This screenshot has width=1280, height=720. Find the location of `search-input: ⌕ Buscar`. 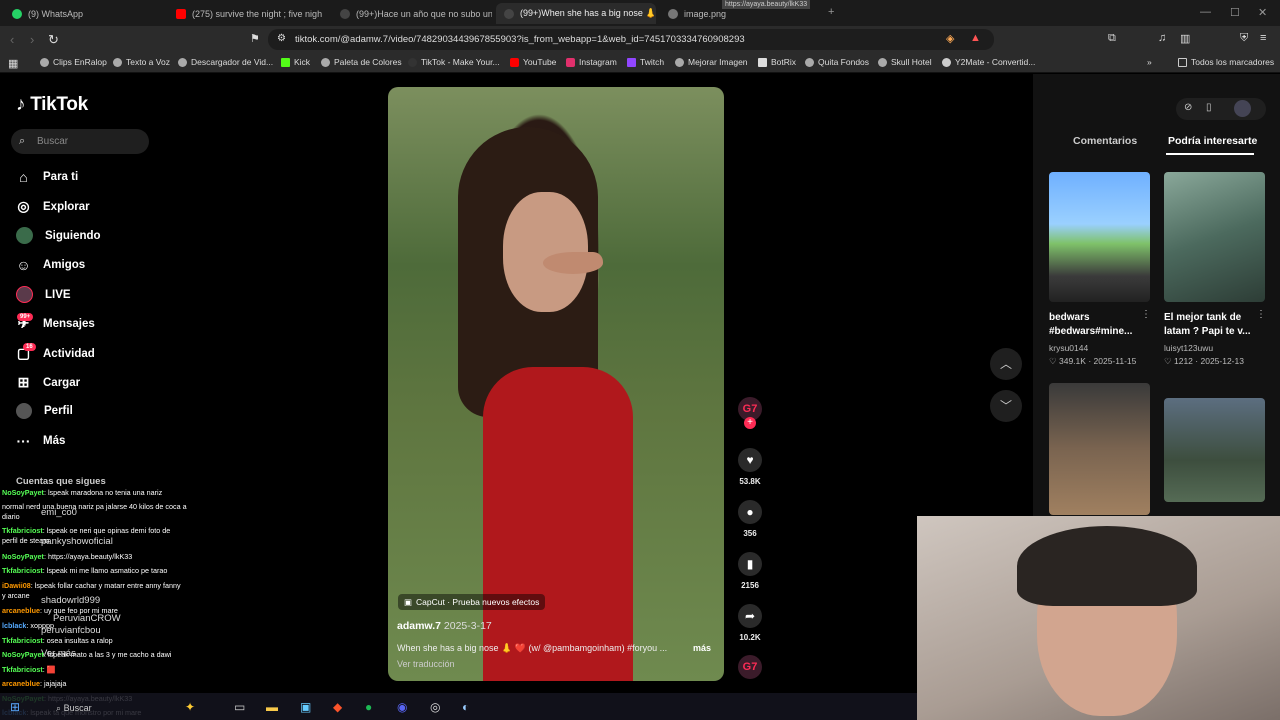

search-input: ⌕ Buscar is located at coordinates (80, 141).